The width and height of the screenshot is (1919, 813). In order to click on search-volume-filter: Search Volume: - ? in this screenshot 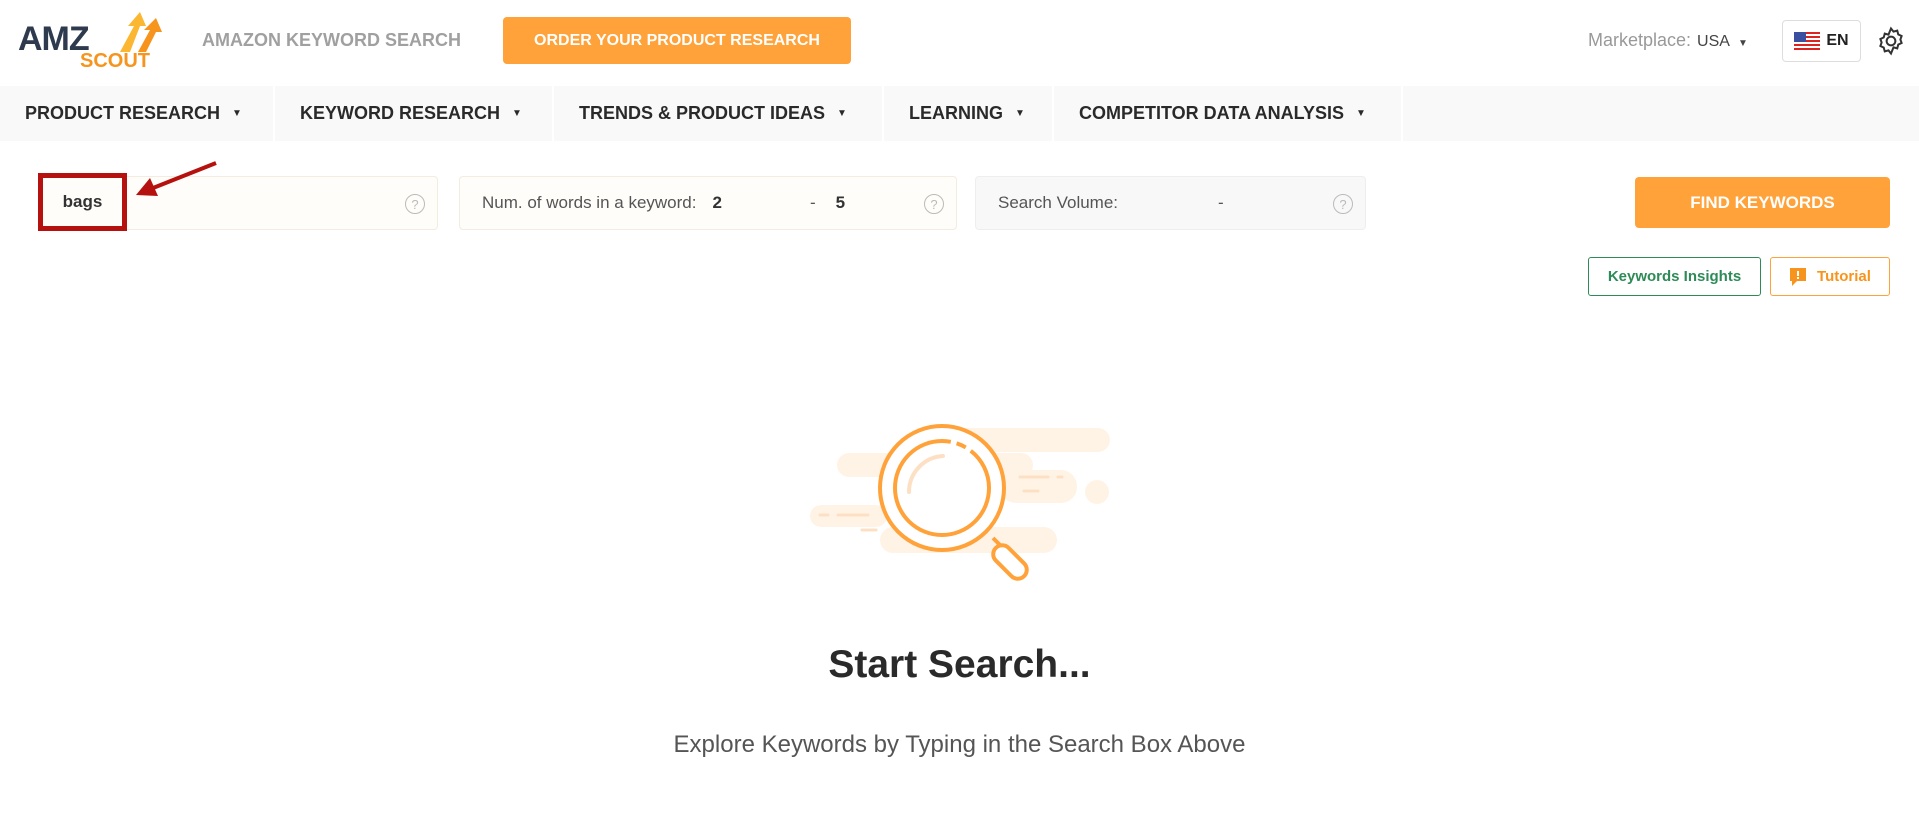, I will do `click(1170, 203)`.